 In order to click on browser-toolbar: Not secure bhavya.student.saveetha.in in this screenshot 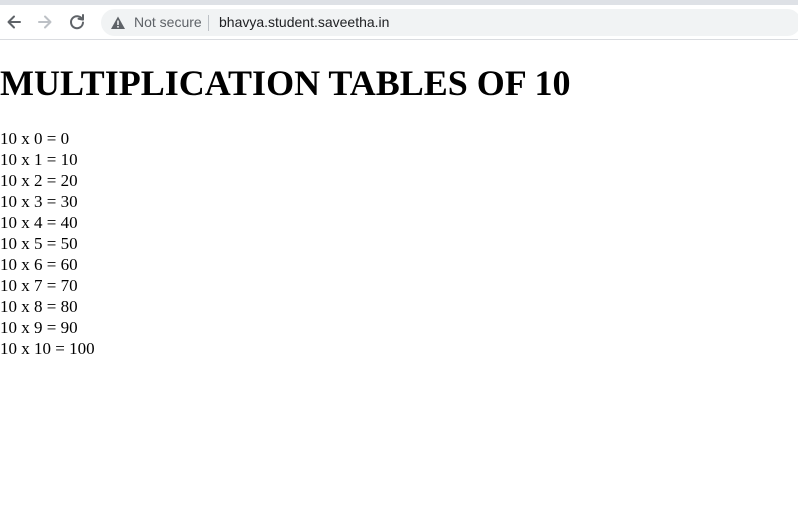, I will do `click(399, 22)`.